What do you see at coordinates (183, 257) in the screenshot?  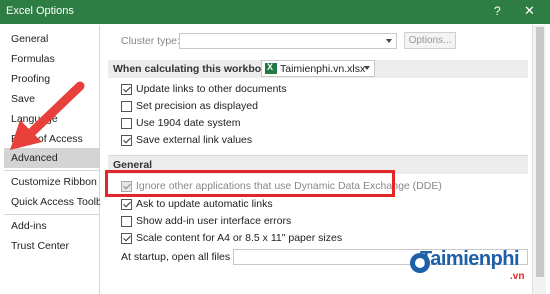 I see `startup-folder-label: At startup, open all files in:` at bounding box center [183, 257].